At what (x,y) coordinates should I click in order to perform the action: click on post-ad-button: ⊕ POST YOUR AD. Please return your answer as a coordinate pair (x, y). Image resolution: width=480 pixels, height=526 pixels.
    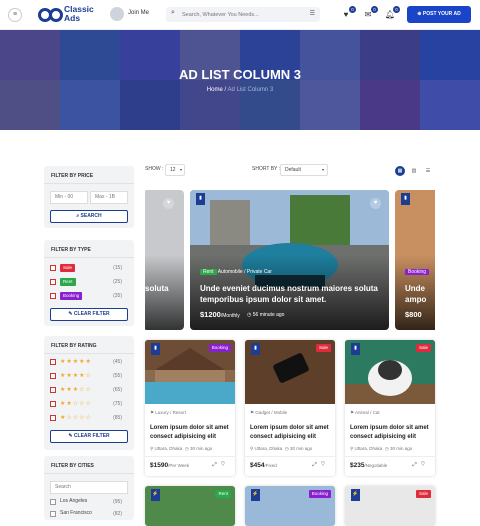
    Looking at the image, I should click on (439, 14).